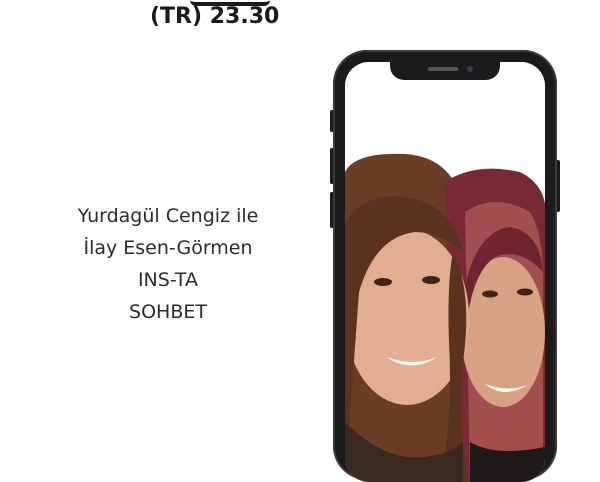 The image size is (600, 482). What do you see at coordinates (168, 312) in the screenshot?
I see `caption-line-4: SOHBET` at bounding box center [168, 312].